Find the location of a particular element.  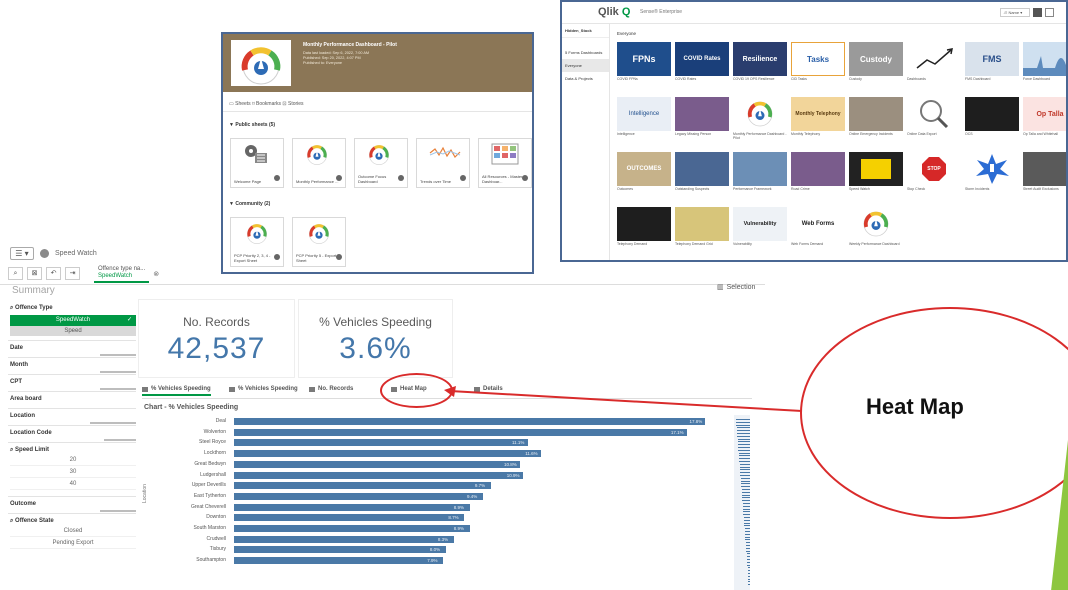

bar-category-label: Crudwell is located at coordinates (186, 539).